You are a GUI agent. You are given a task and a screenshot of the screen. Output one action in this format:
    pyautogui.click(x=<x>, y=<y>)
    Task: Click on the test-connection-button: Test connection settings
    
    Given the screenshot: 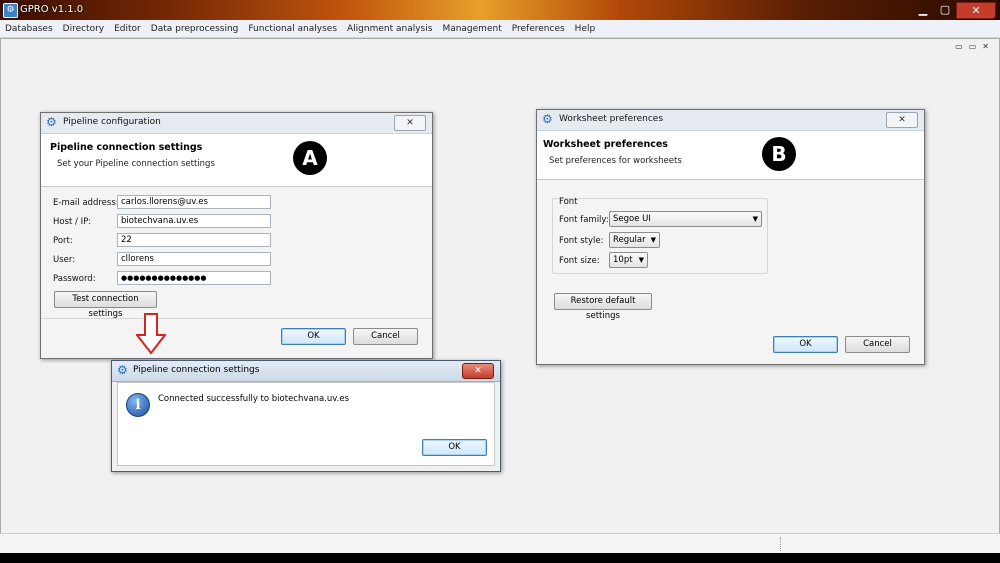 What is the action you would take?
    pyautogui.click(x=105, y=305)
    